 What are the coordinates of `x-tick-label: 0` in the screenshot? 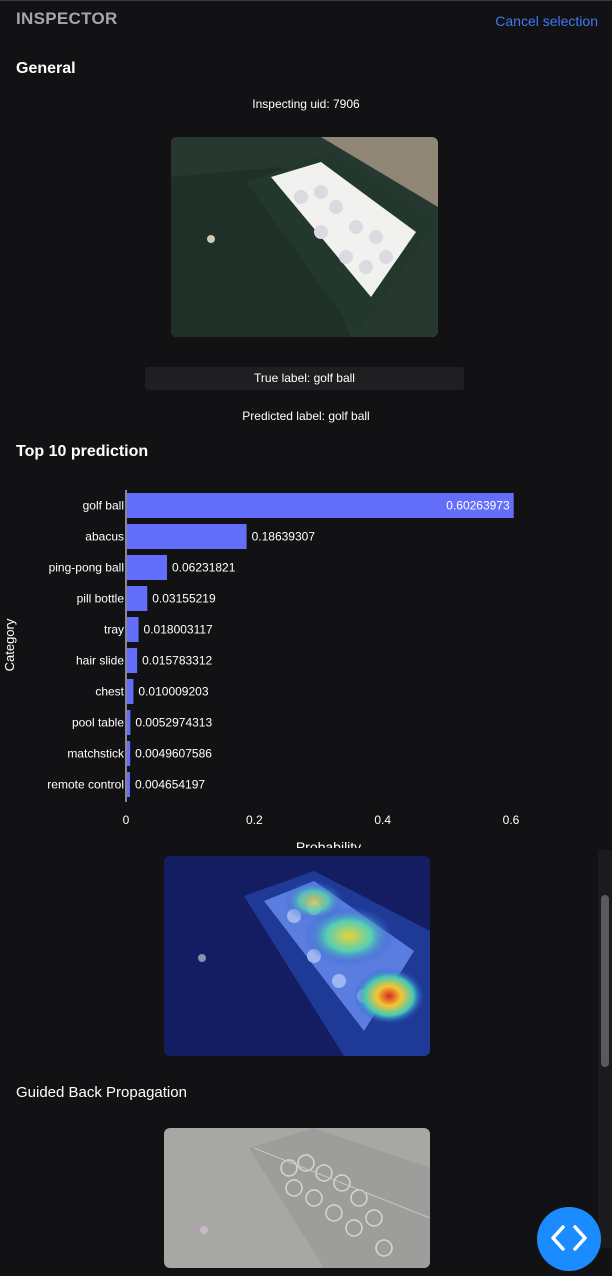 It's located at (126, 820).